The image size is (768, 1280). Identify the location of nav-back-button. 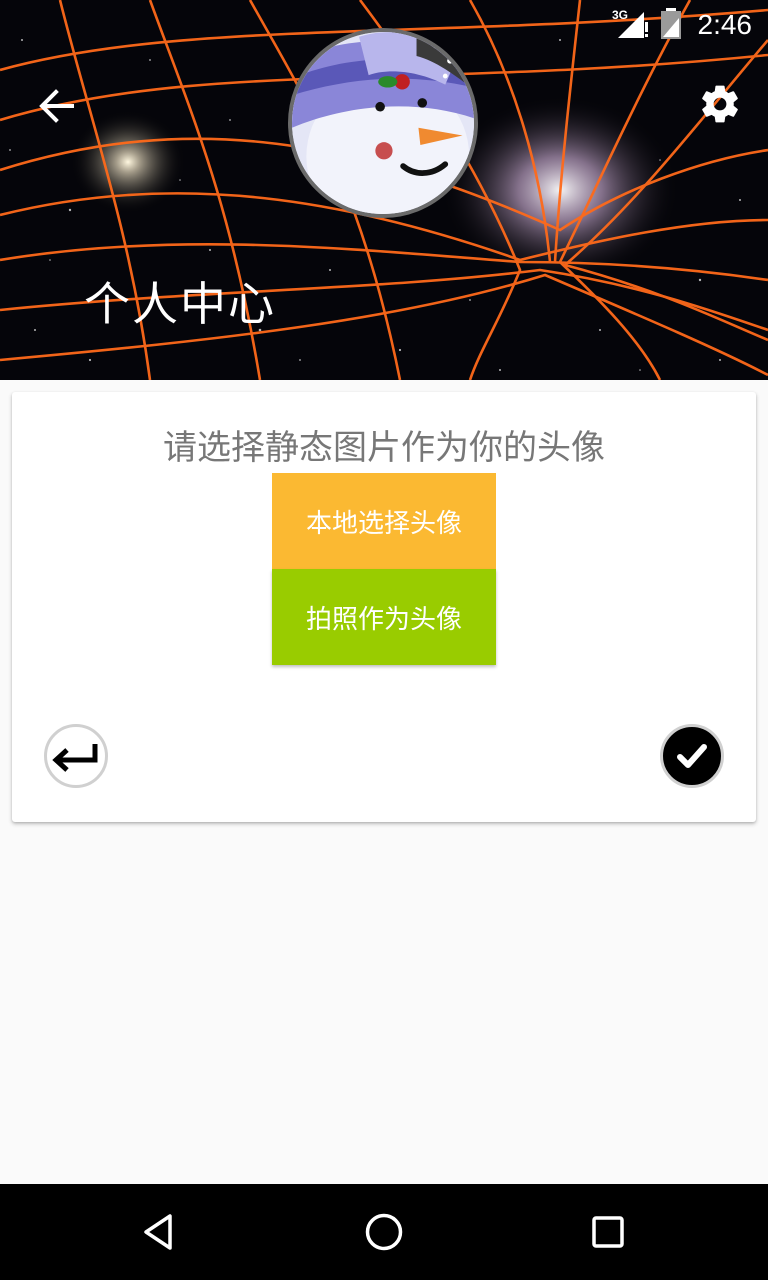
(160, 1232).